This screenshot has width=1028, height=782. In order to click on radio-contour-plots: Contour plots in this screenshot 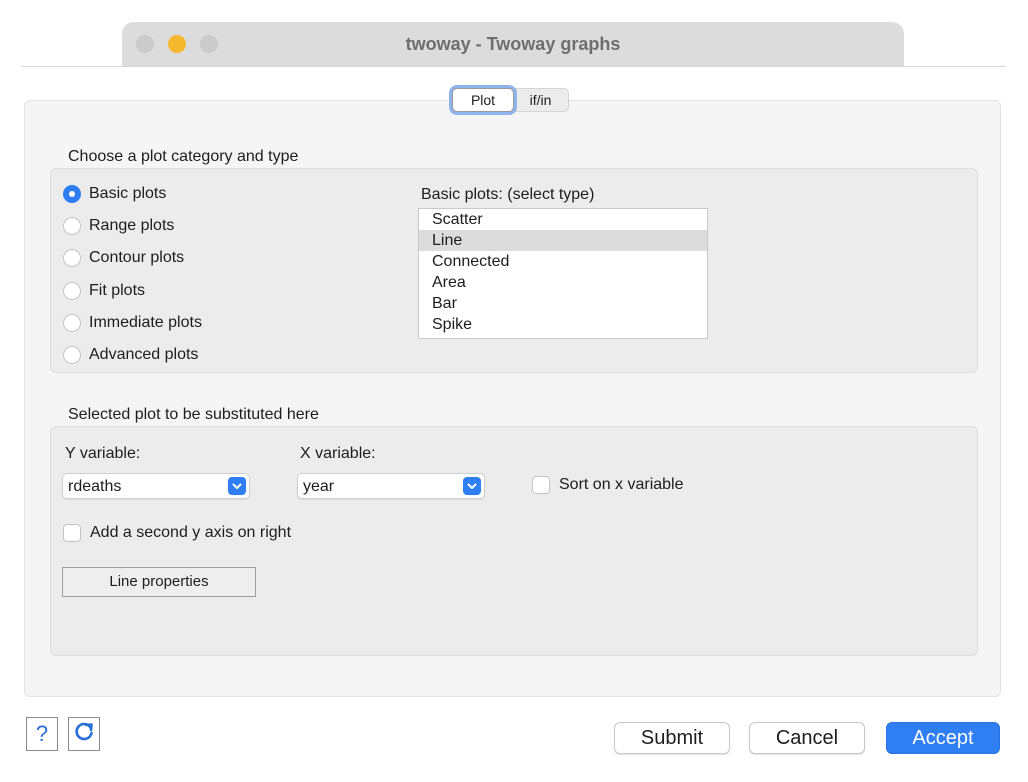, I will do `click(123, 258)`.